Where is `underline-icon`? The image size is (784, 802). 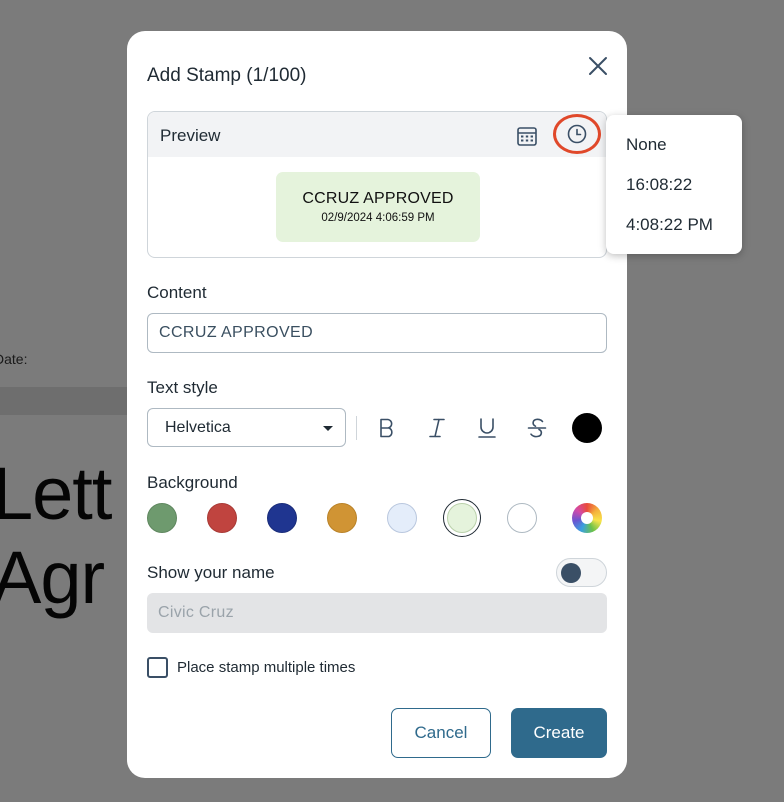
underline-icon is located at coordinates (487, 428).